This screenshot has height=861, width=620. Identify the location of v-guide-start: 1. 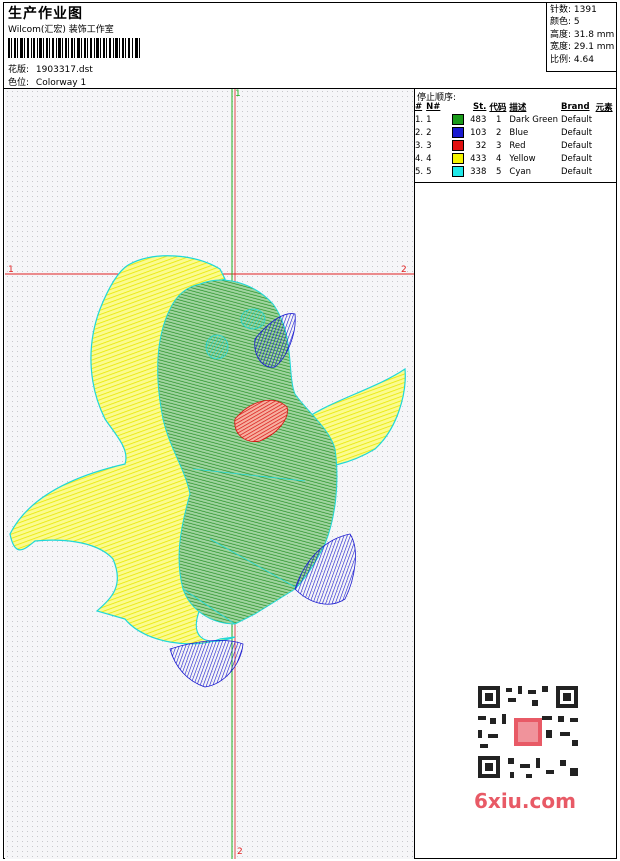
(238, 94).